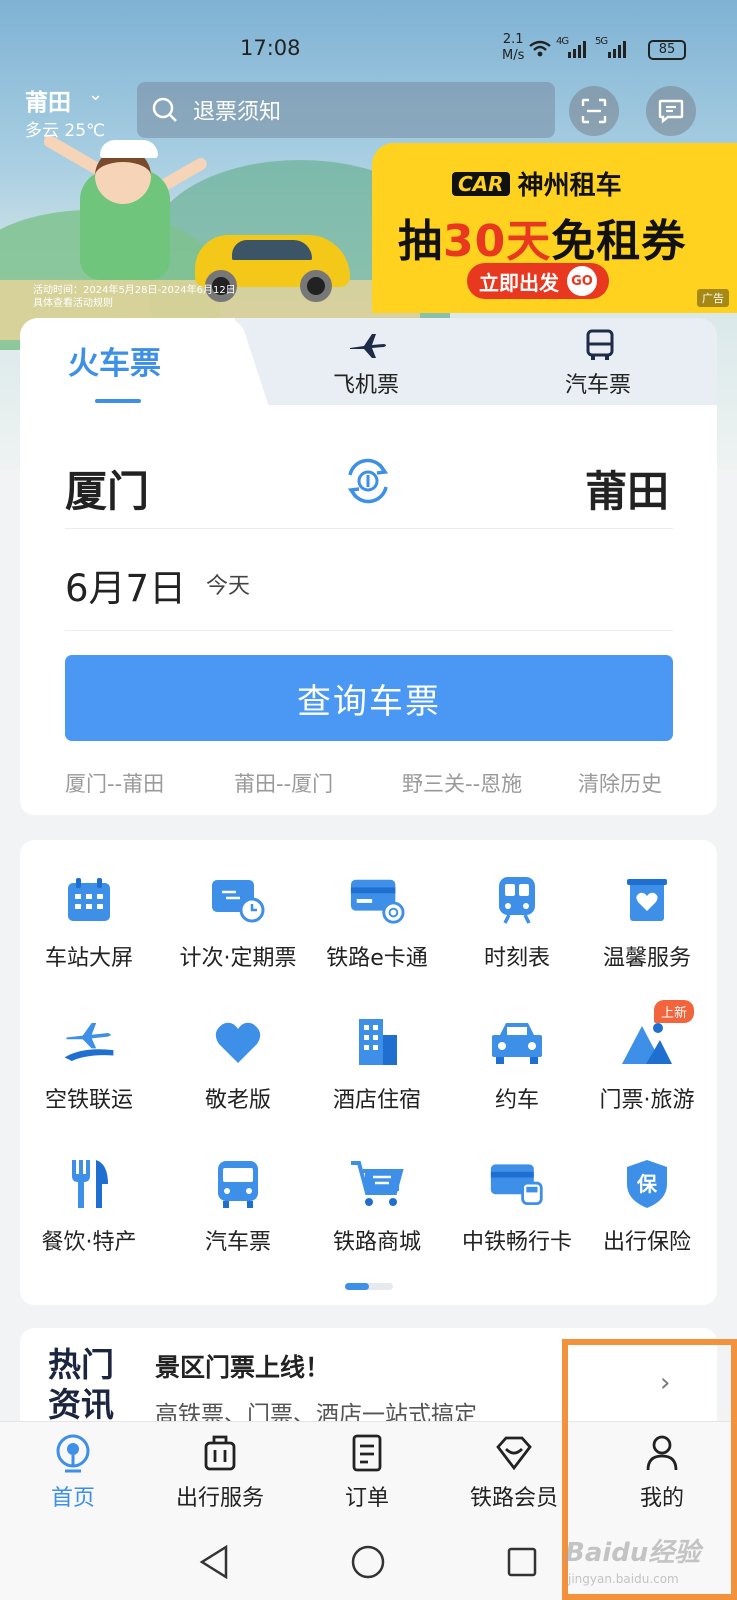 The width and height of the screenshot is (737, 1600). I want to click on illustration-wheel, so click(316, 286).